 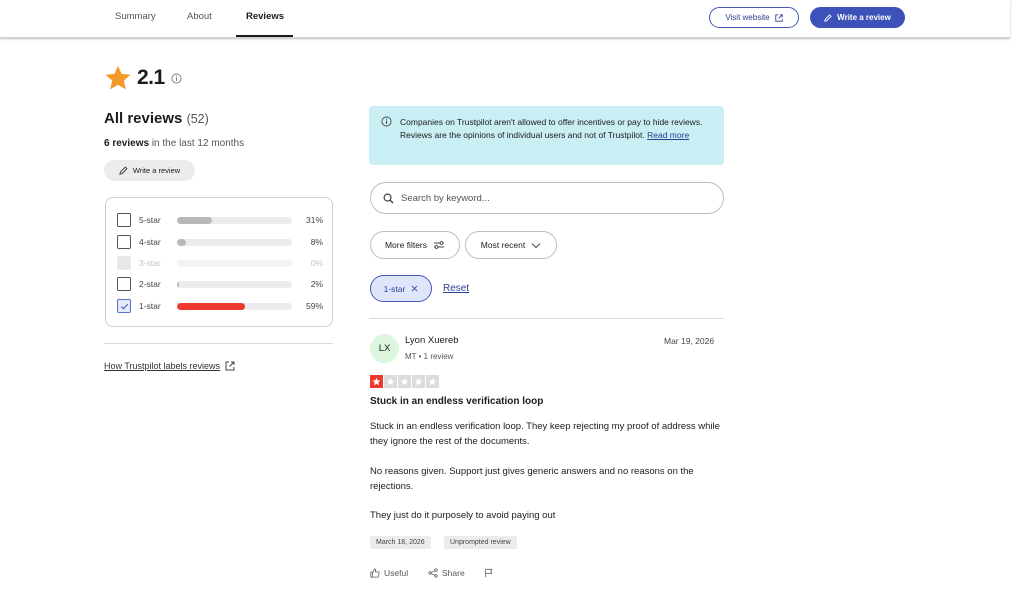 I want to click on flag-icon, so click(x=489, y=573).